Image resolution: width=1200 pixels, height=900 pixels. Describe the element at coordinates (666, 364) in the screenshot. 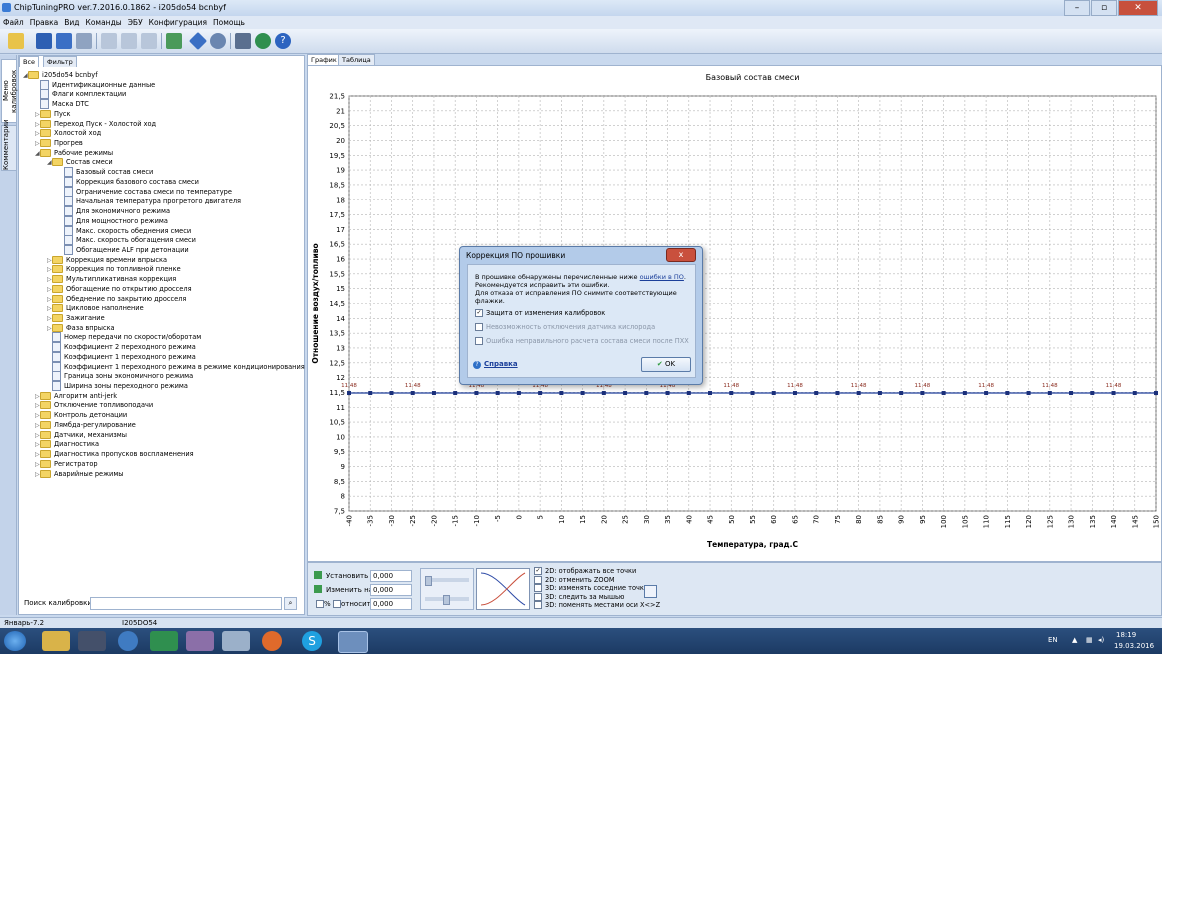

I see `ok-button: ✔ OK` at that location.